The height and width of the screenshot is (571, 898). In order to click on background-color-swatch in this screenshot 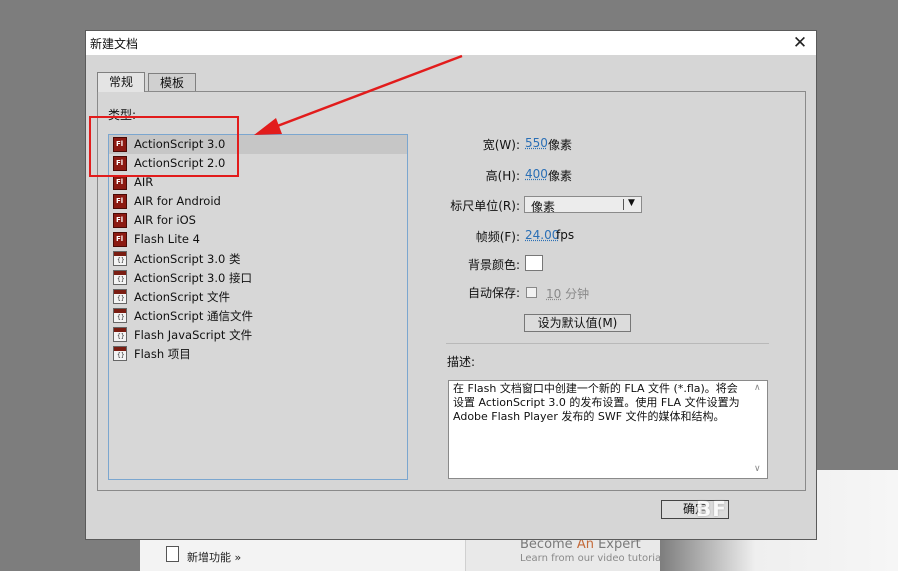, I will do `click(534, 263)`.